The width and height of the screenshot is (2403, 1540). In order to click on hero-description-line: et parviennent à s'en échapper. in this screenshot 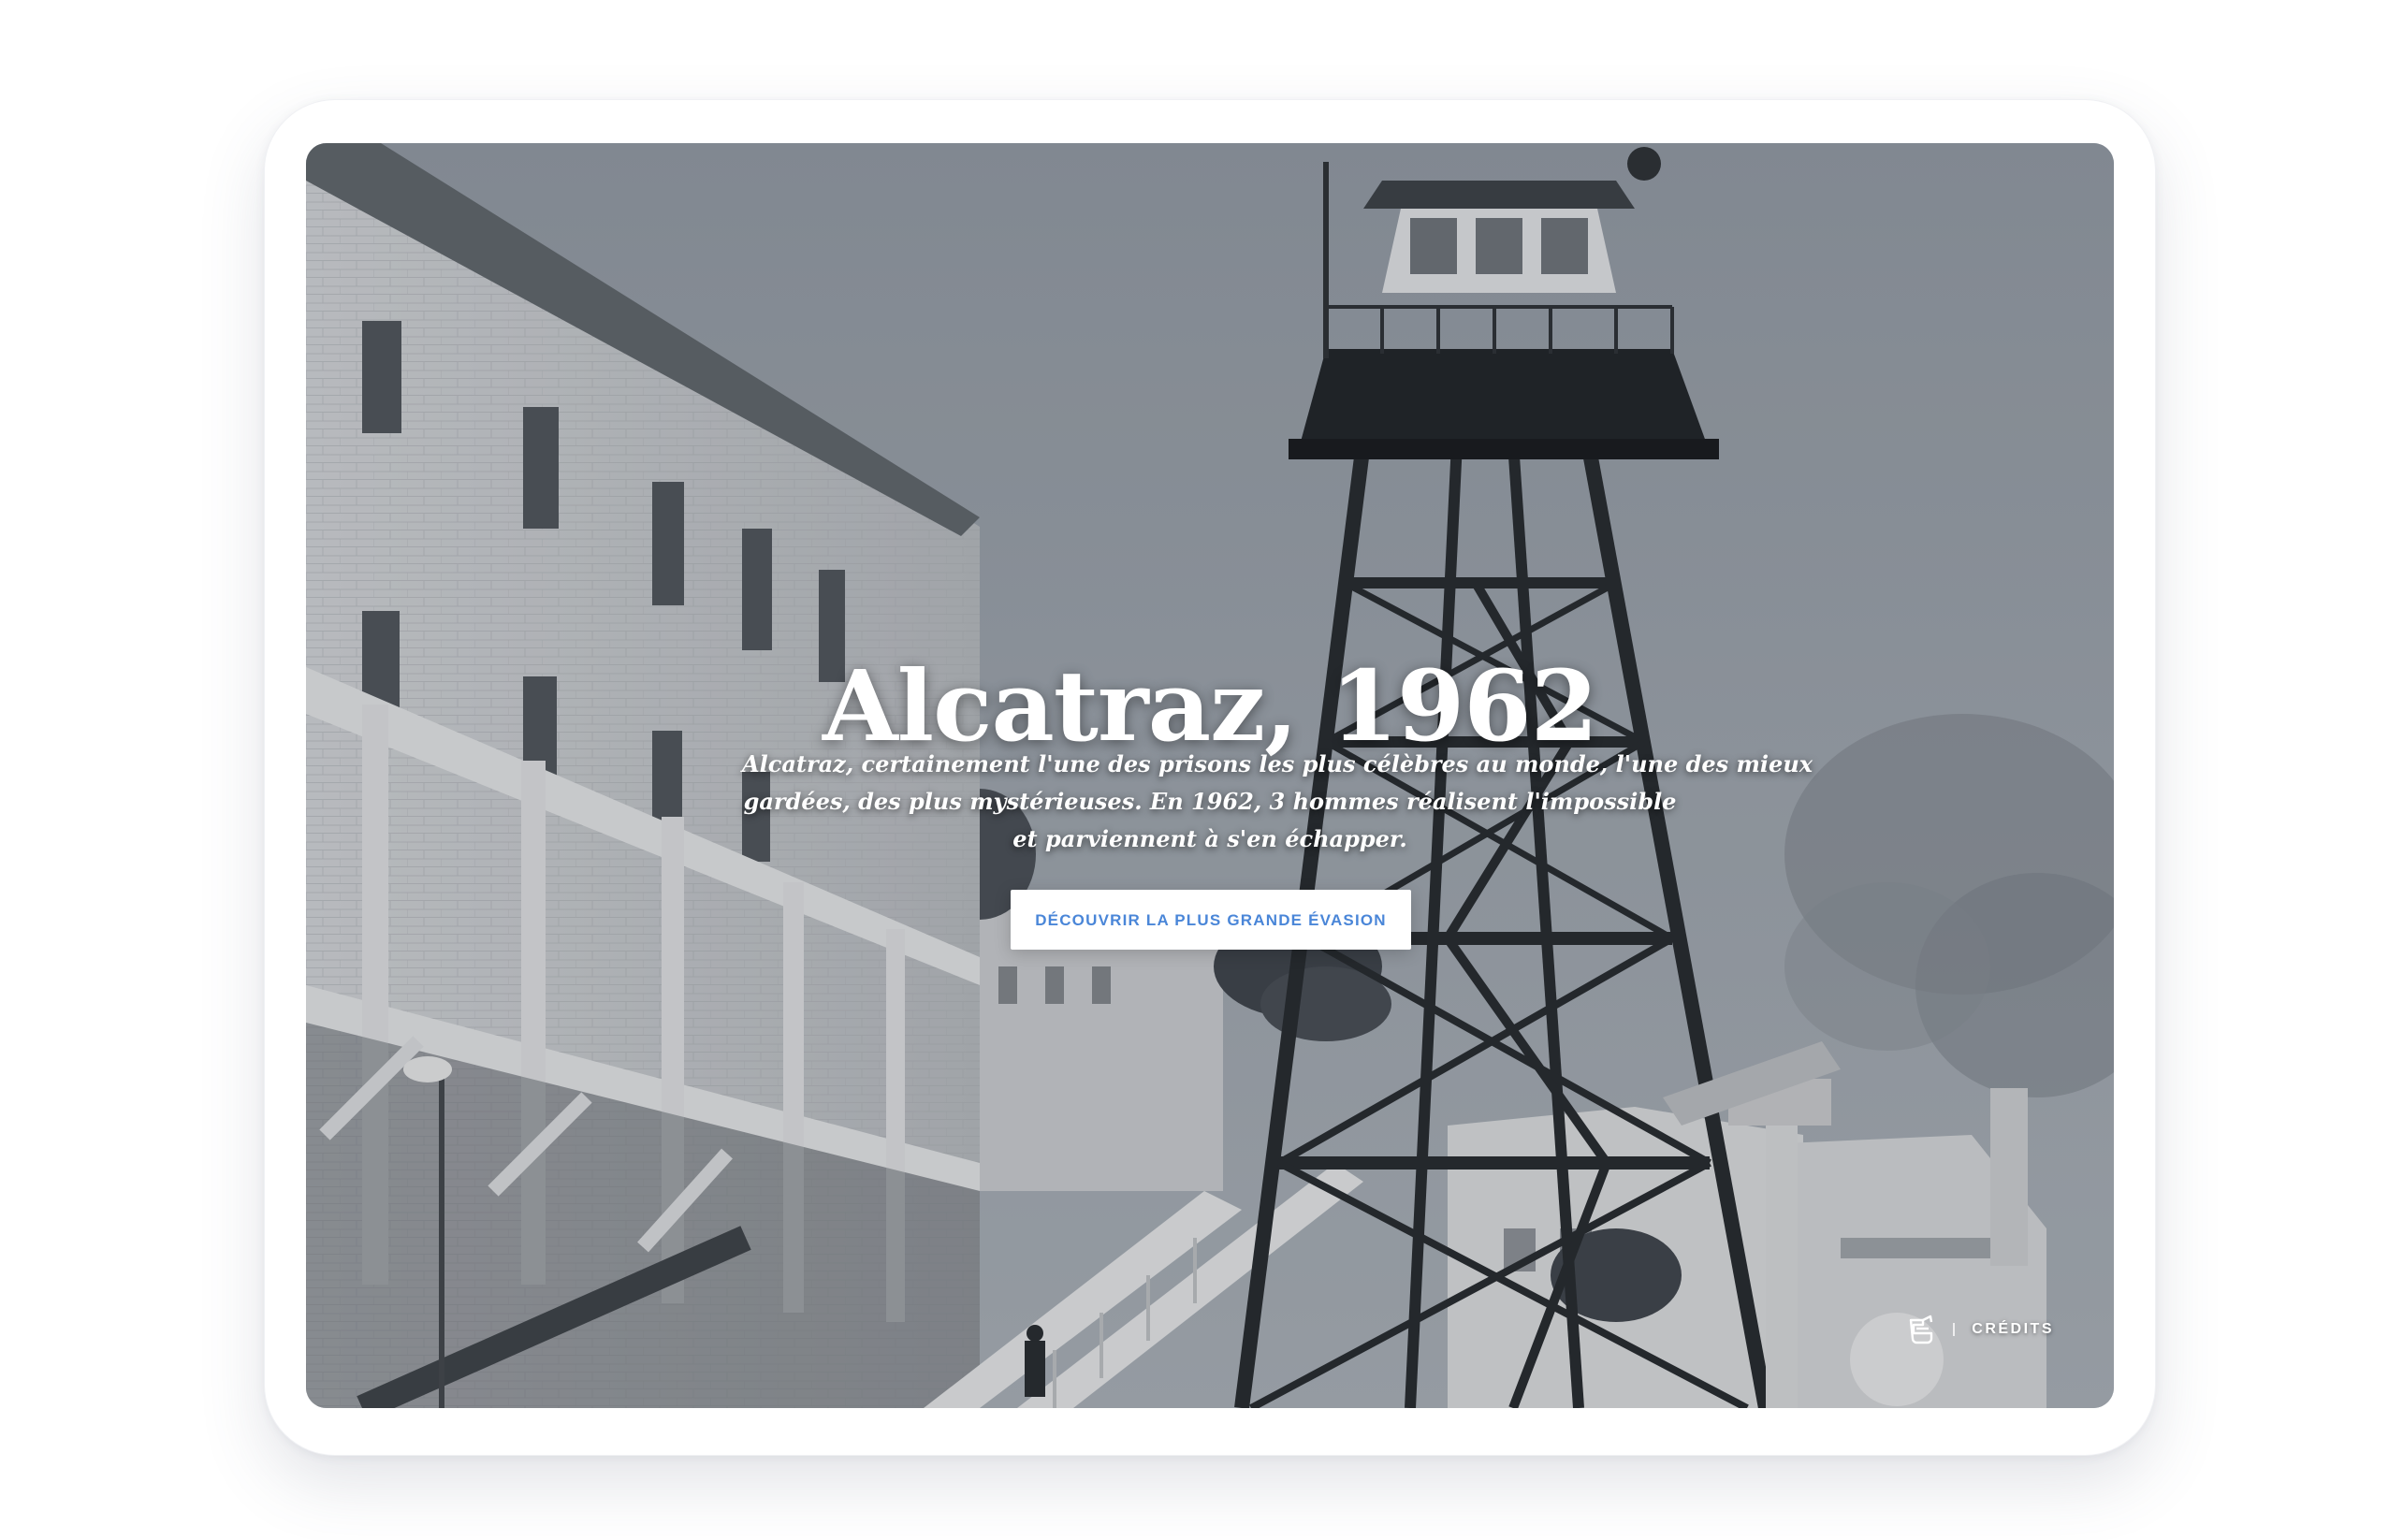, I will do `click(1209, 839)`.